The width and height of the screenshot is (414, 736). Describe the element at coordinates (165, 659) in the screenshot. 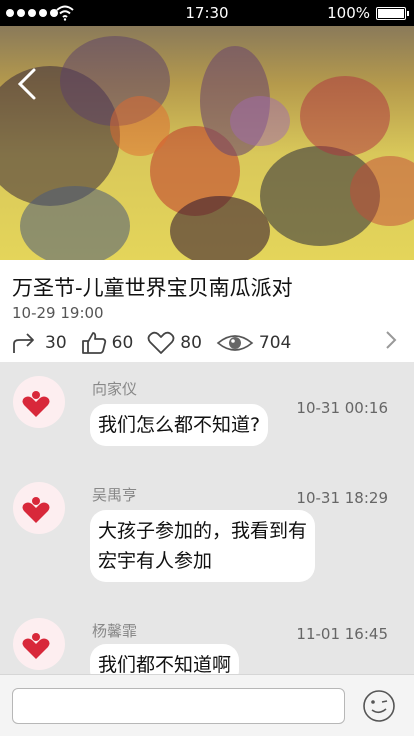

I see `comment-bubble: 我们都不知道啊` at that location.